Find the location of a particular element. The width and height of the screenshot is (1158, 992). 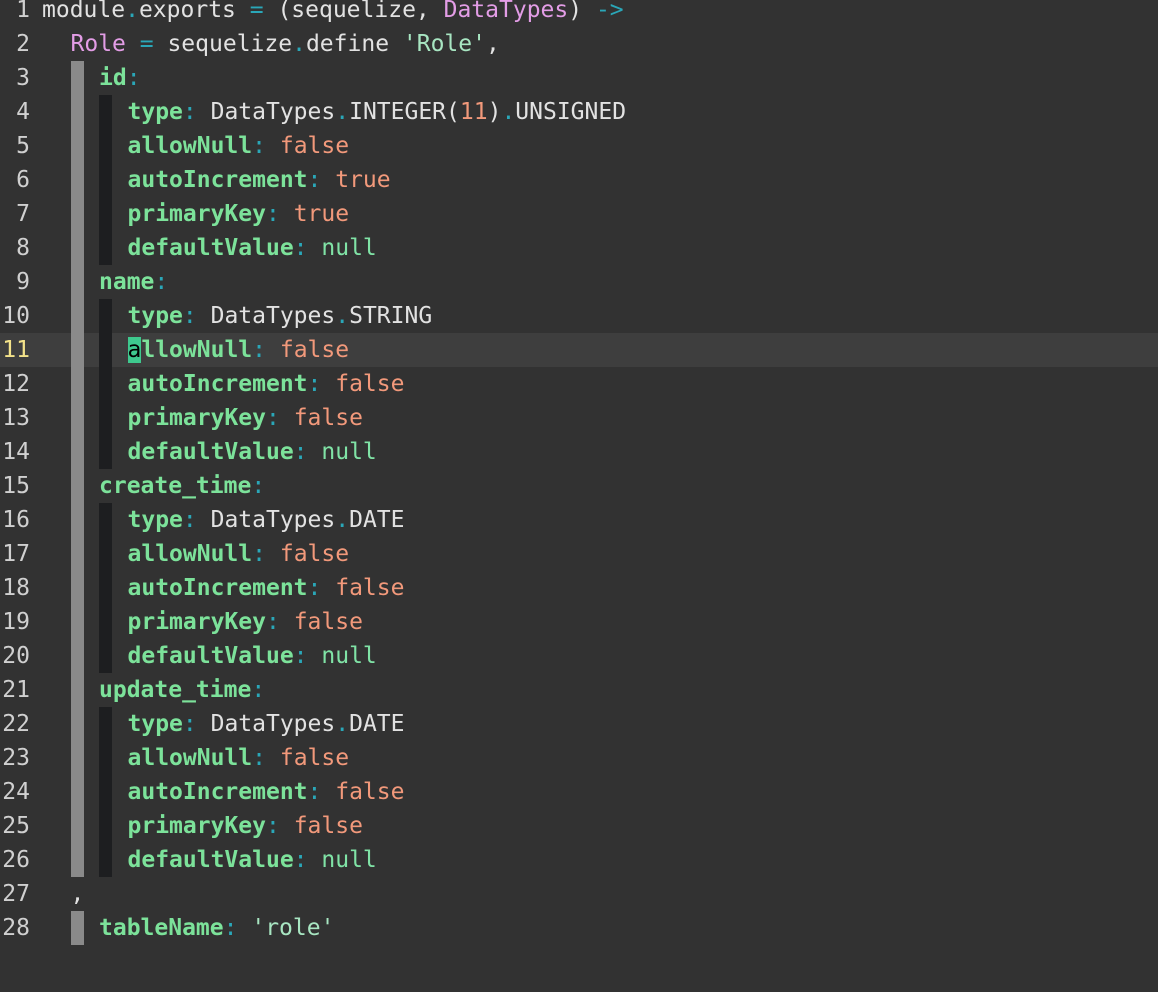

line-number: 17 is located at coordinates (16, 554).